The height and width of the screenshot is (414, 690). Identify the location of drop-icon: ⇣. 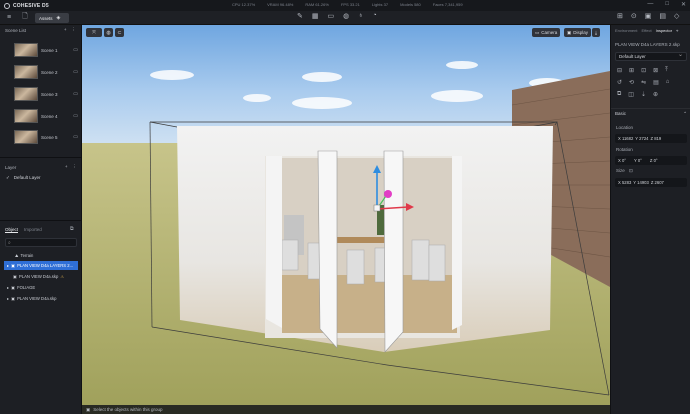
(643, 94).